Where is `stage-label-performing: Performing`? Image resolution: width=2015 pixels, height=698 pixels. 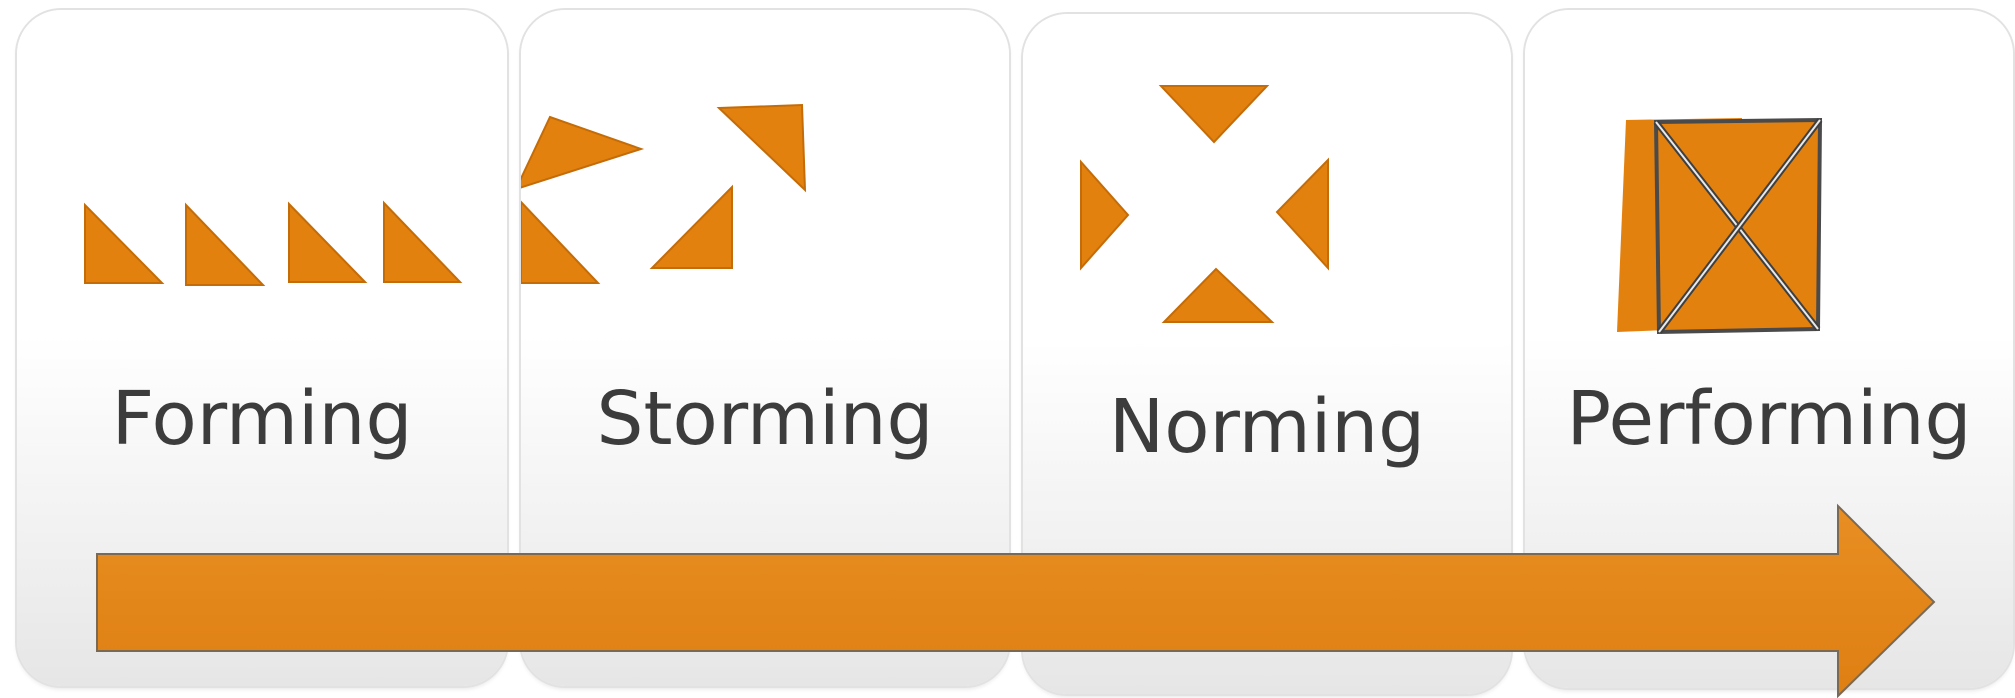
stage-label-performing: Performing is located at coordinates (1769, 419).